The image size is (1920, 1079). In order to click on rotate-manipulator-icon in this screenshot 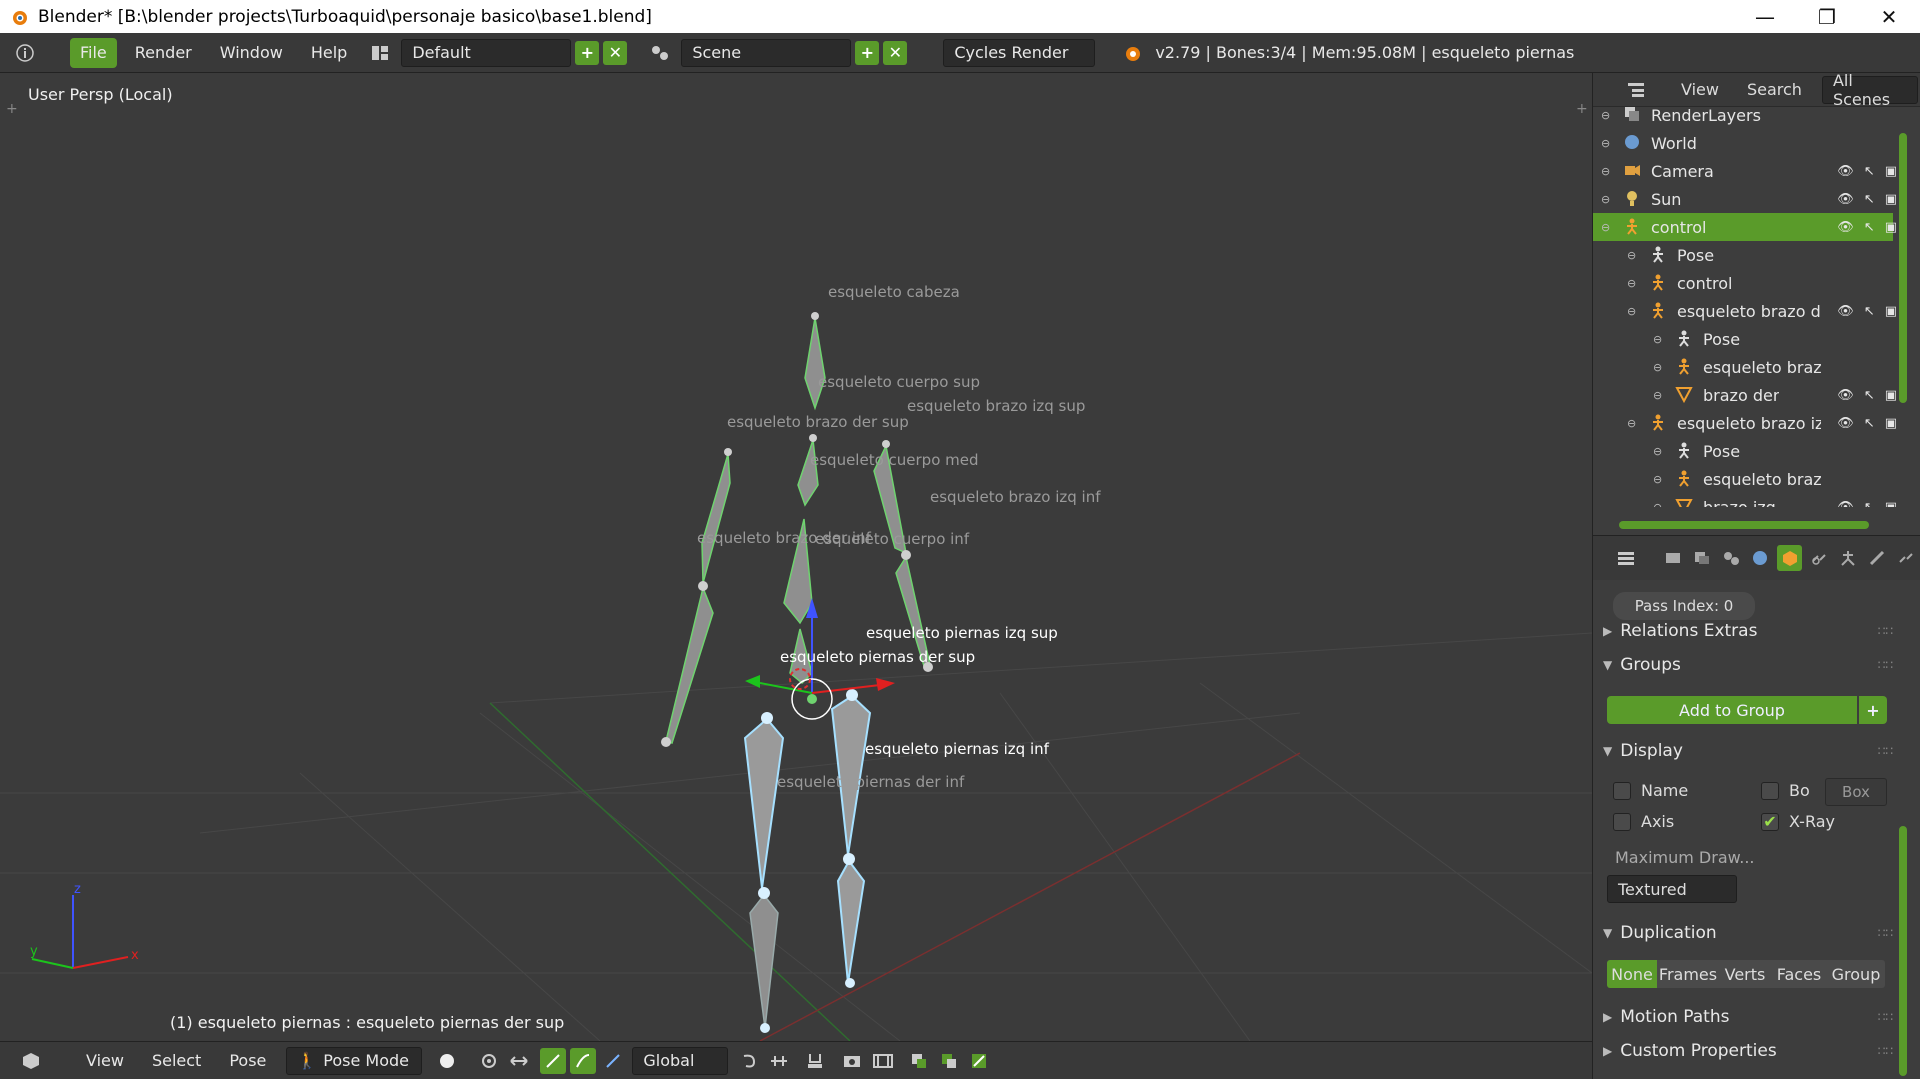, I will do `click(583, 1060)`.